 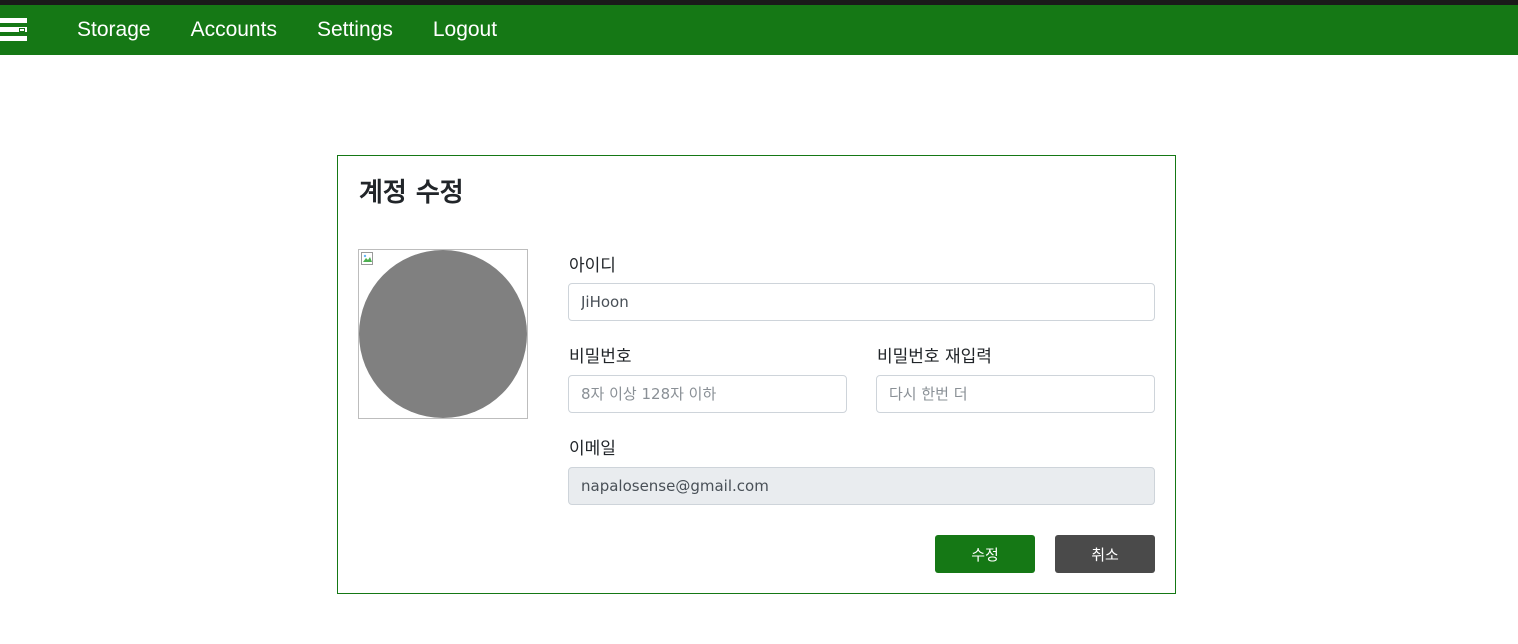 I want to click on nav-settings-link: Settings, so click(x=355, y=30).